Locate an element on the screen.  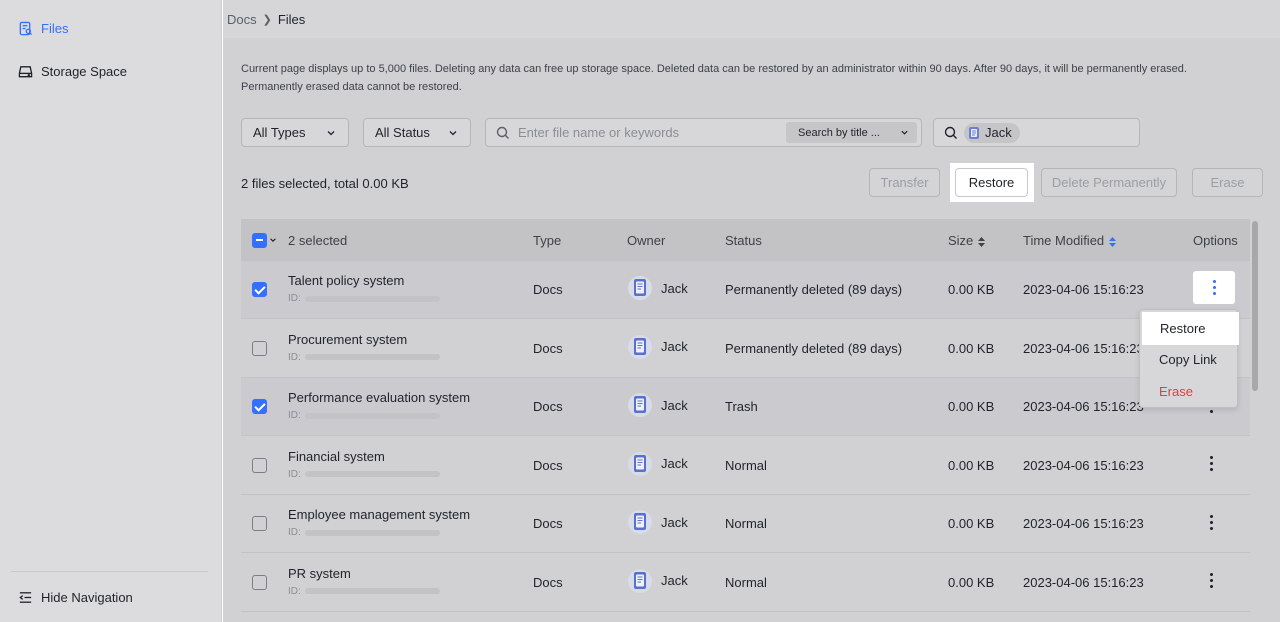
header-size: Size is located at coordinates (967, 240).